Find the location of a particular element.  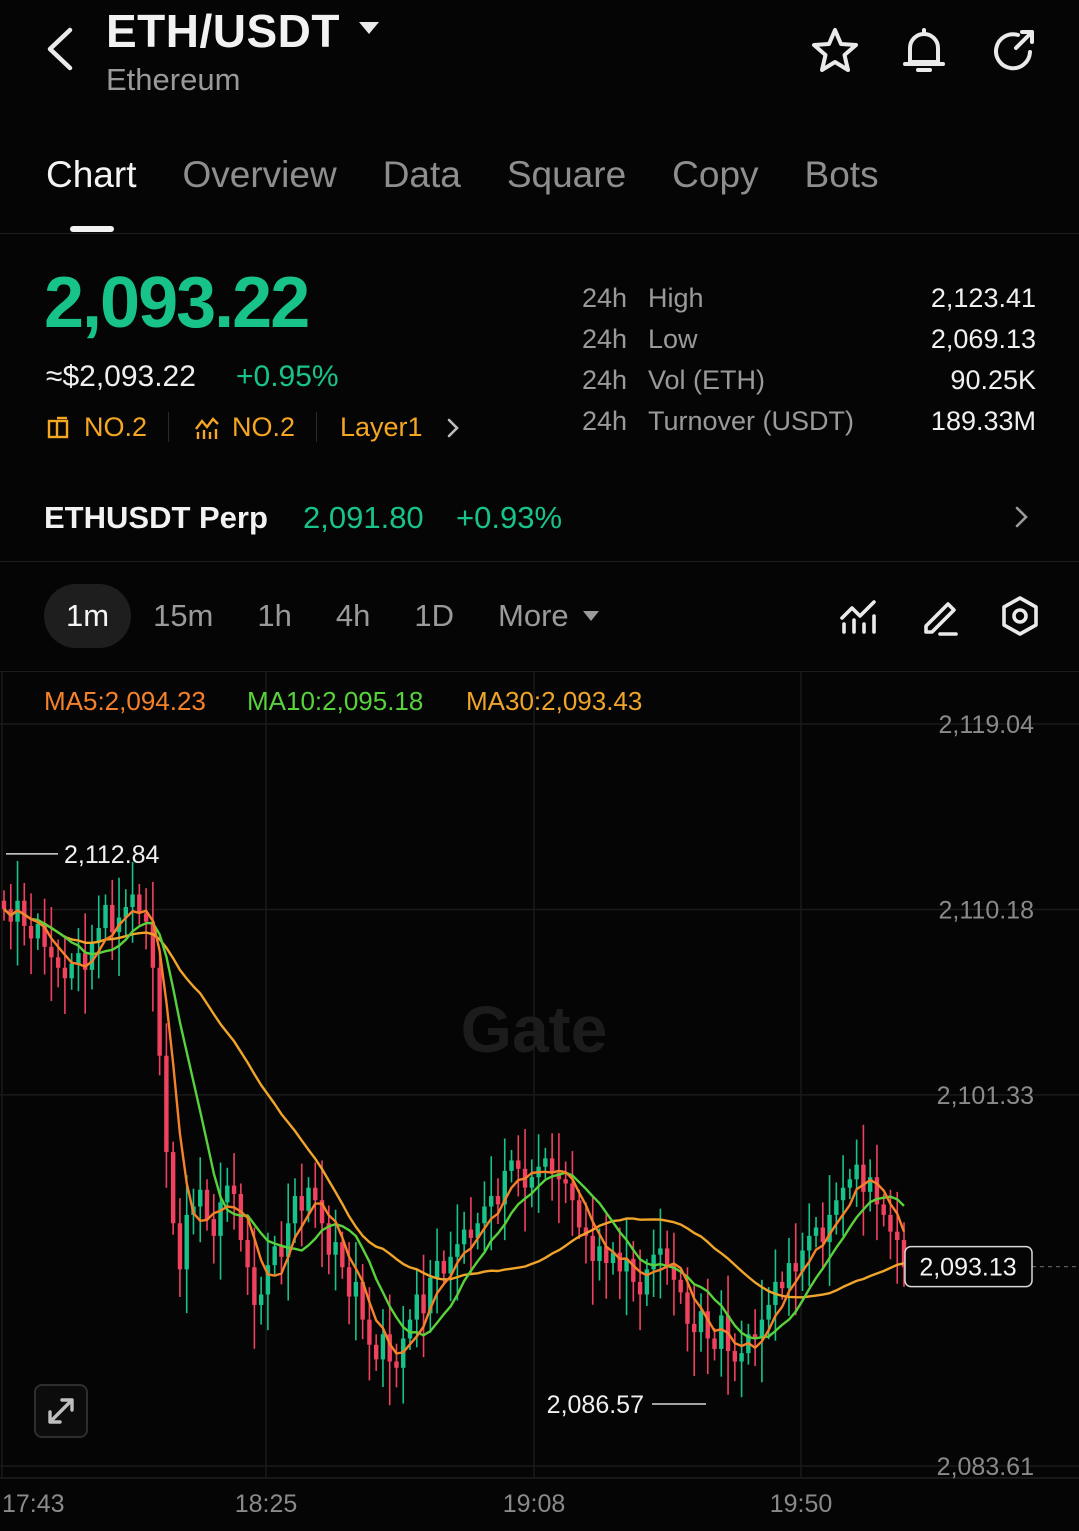

tab-square: Square is located at coordinates (566, 175).